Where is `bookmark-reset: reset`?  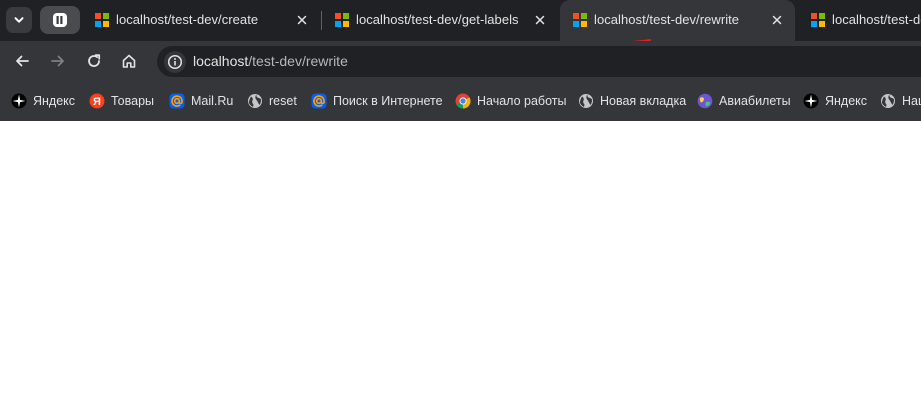
bookmark-reset: reset is located at coordinates (272, 101).